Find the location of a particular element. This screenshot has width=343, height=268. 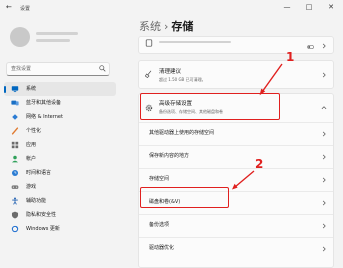

annotation-number-2: 2 is located at coordinates (259, 164).